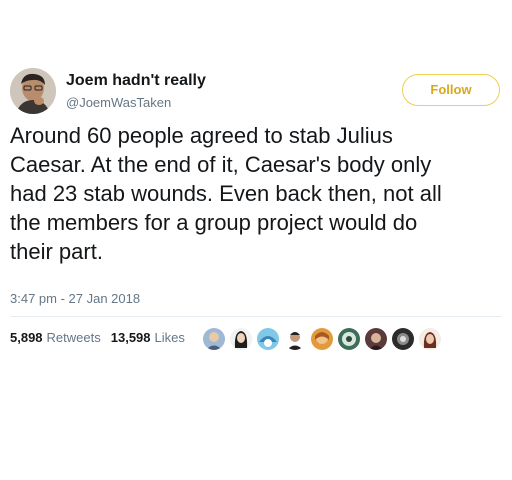  Describe the element at coordinates (201, 135) in the screenshot. I see `tweet-text-line: Around 60 people agreed to stab Julius` at that location.